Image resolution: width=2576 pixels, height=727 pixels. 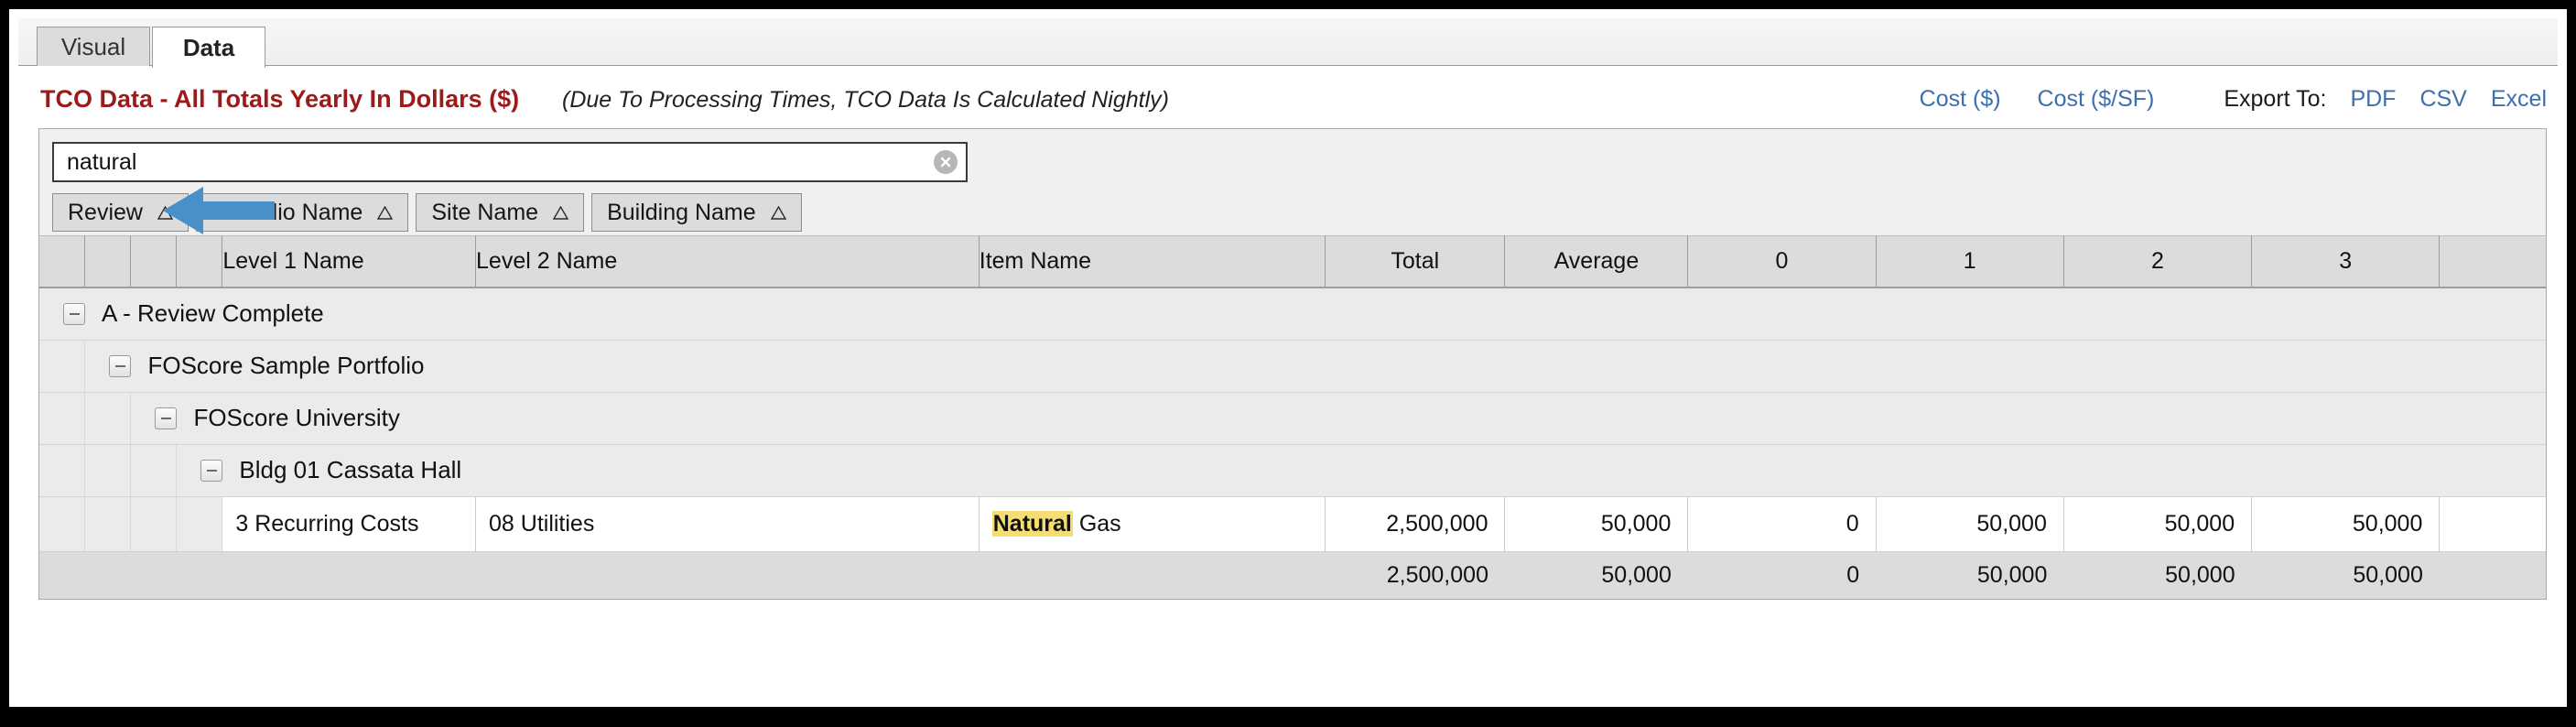 I want to click on cost-per-sf-link: Cost ($/SF), so click(x=2096, y=99).